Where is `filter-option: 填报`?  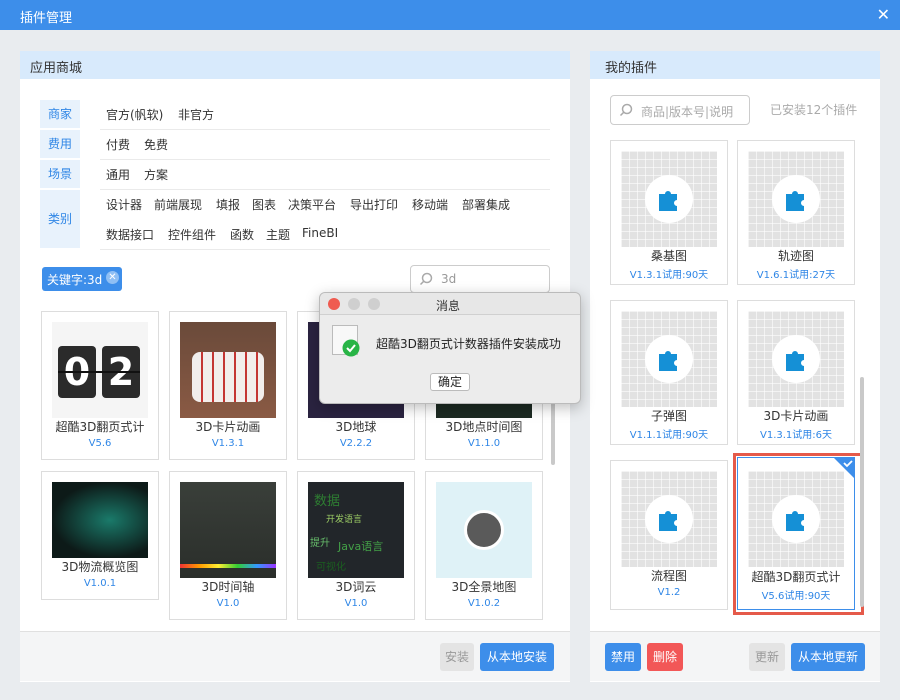 filter-option: 填报 is located at coordinates (228, 204).